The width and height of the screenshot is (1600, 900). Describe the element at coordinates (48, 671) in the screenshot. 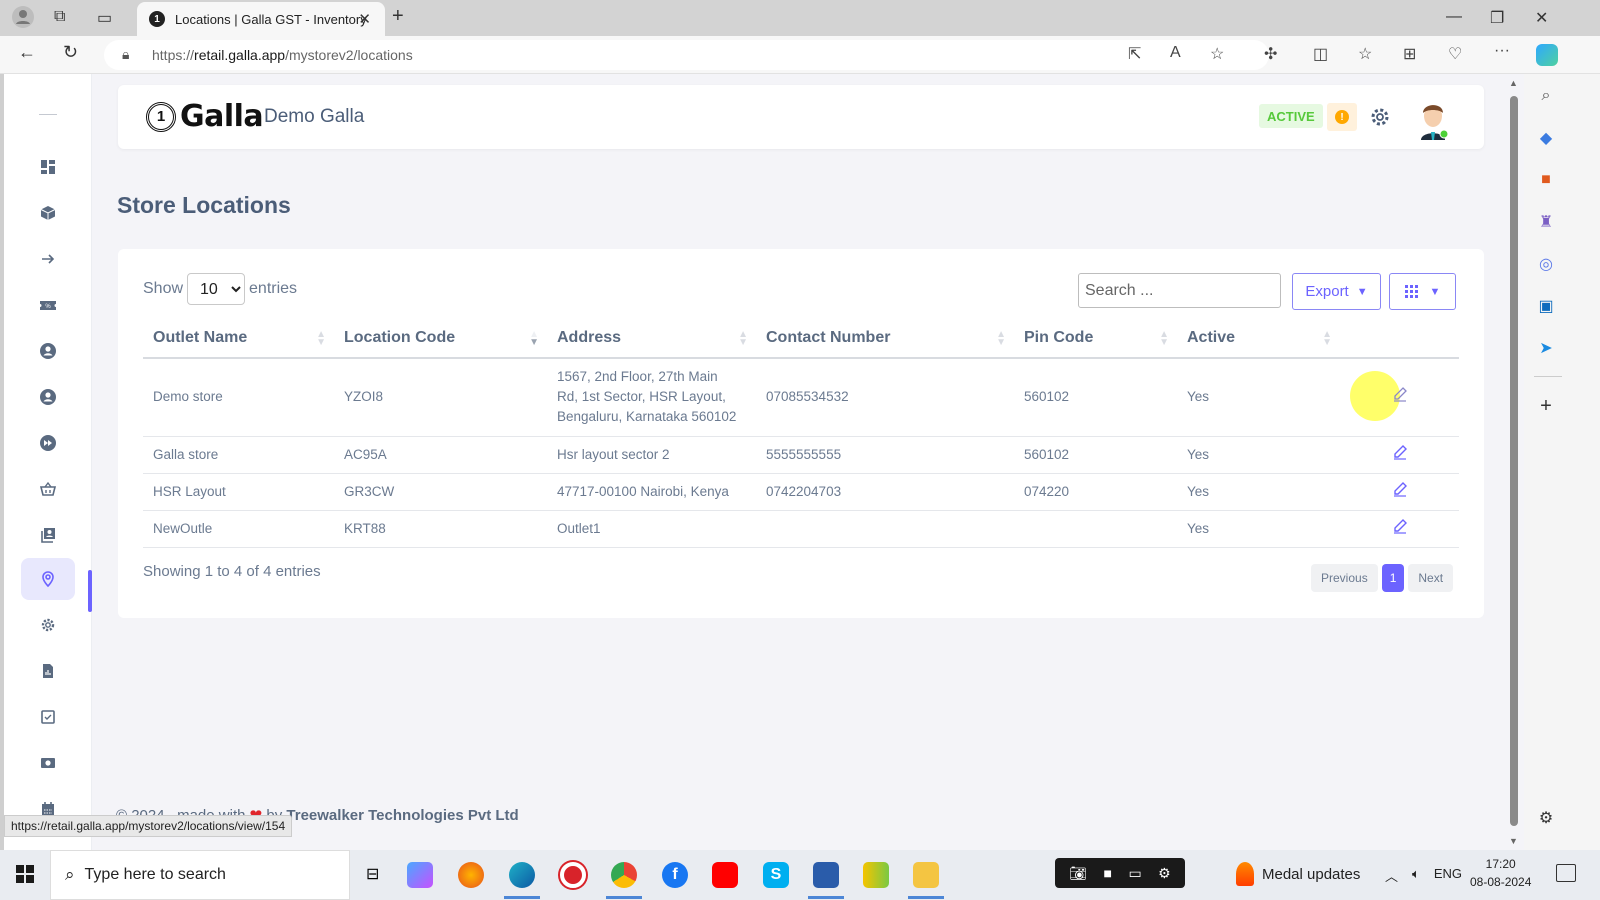

I see `sidebar-item-reports` at that location.